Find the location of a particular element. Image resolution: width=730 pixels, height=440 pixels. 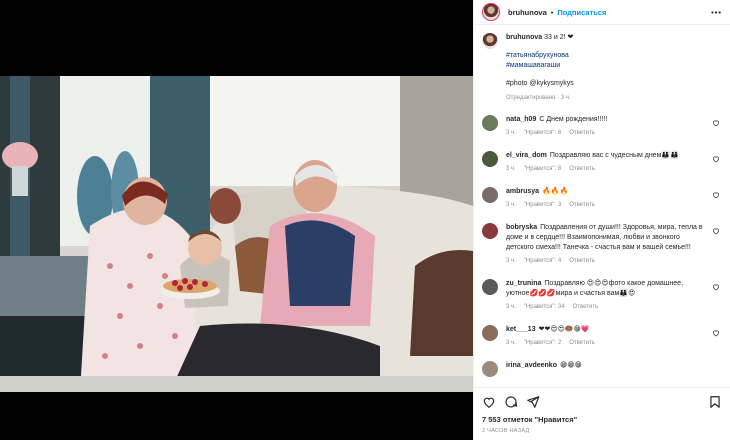

author-username: bruhunova is located at coordinates (527, 12).